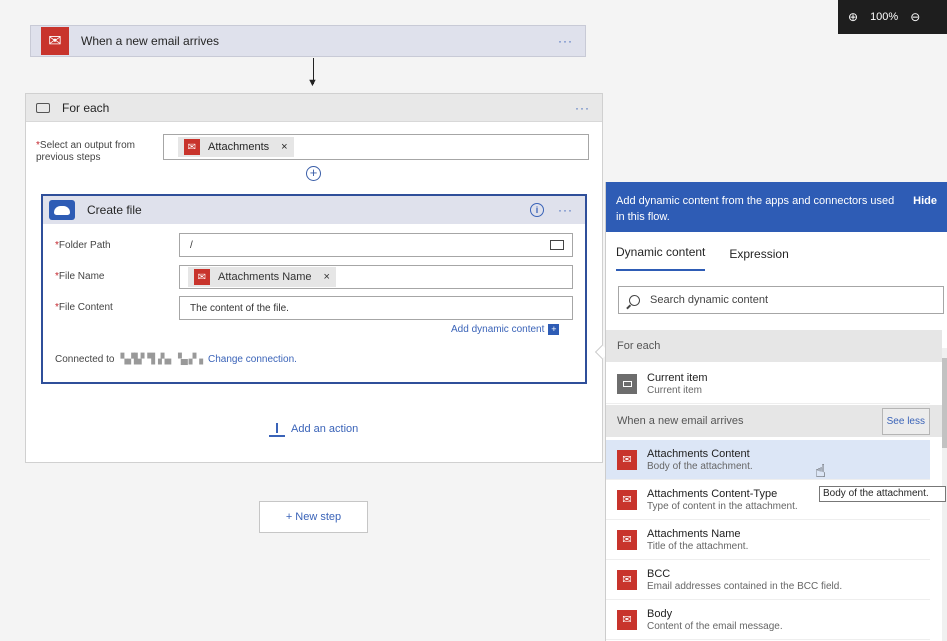  Describe the element at coordinates (84, 307) in the screenshot. I see `file-content-label: *File Content` at that location.